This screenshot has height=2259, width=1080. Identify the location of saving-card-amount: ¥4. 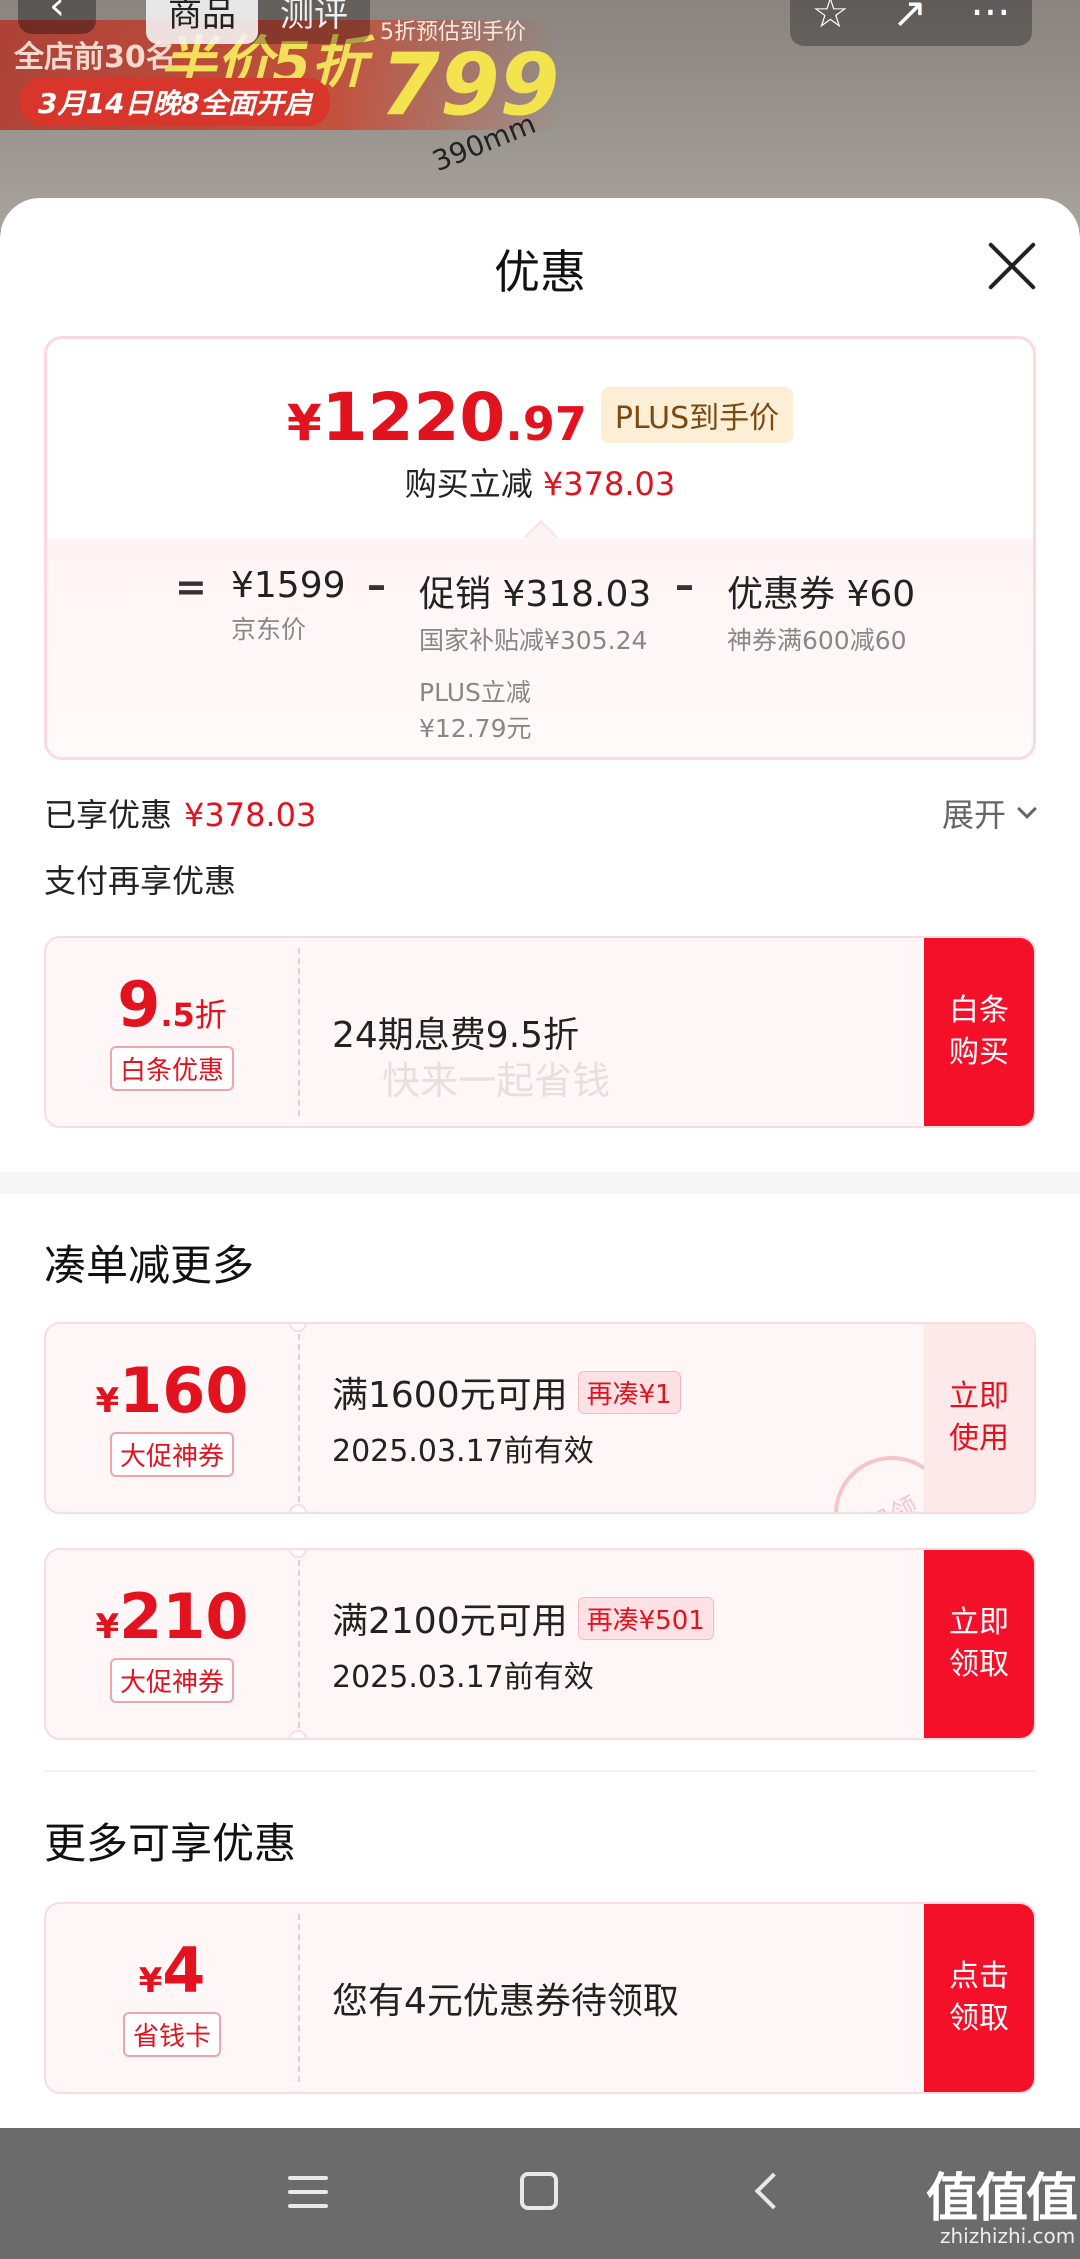
(172, 1970).